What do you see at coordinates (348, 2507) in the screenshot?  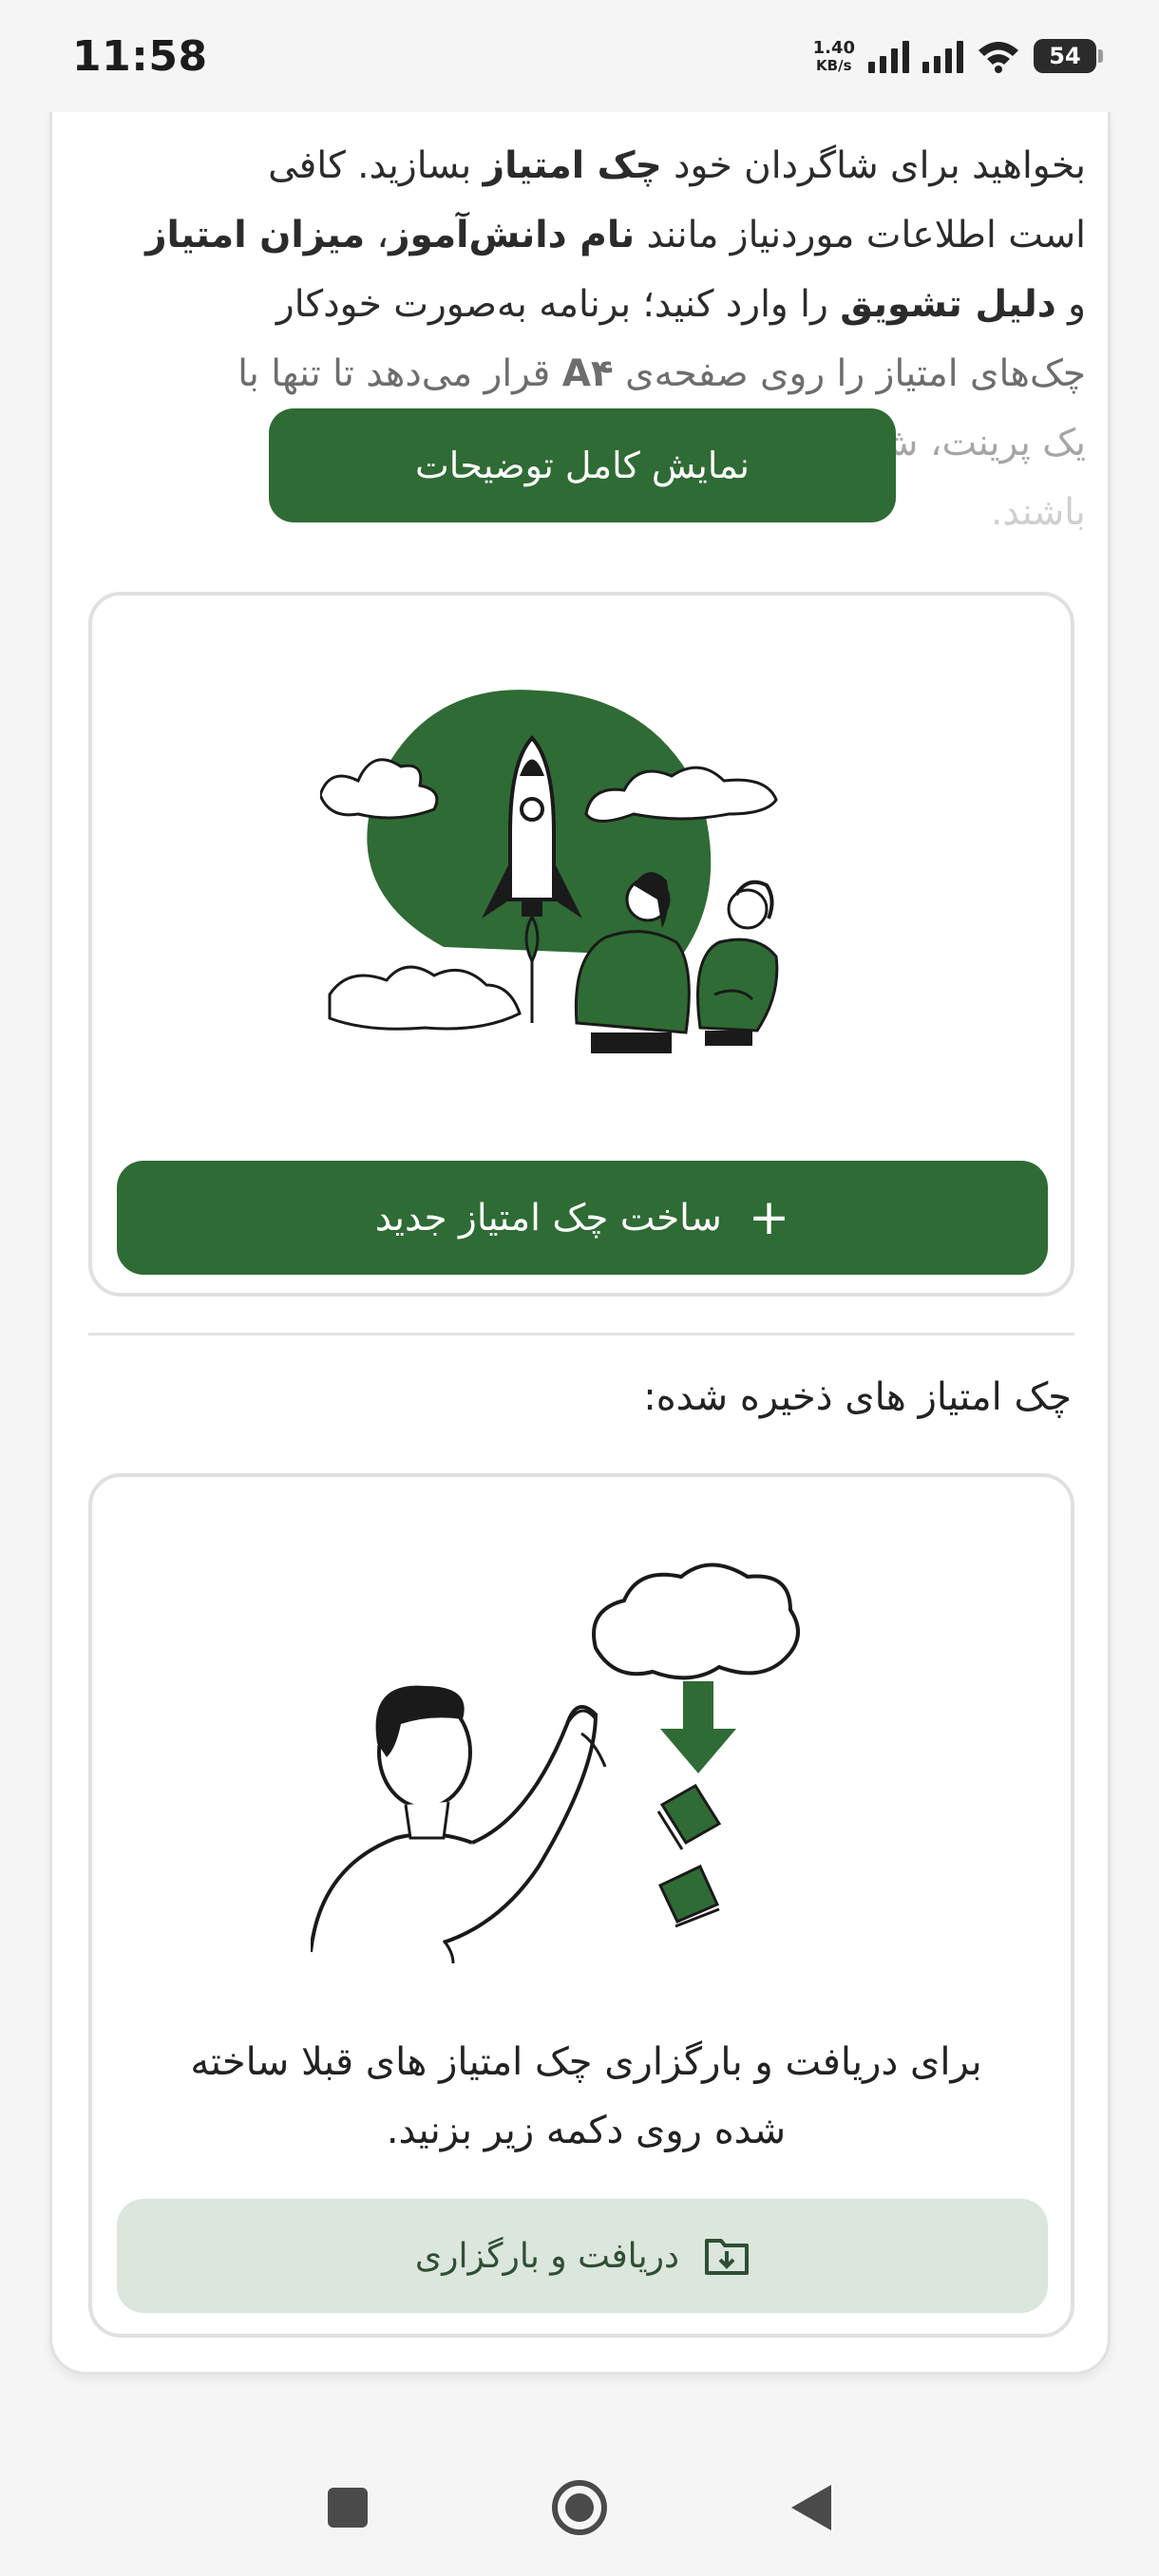 I see `recent-apps-icon` at bounding box center [348, 2507].